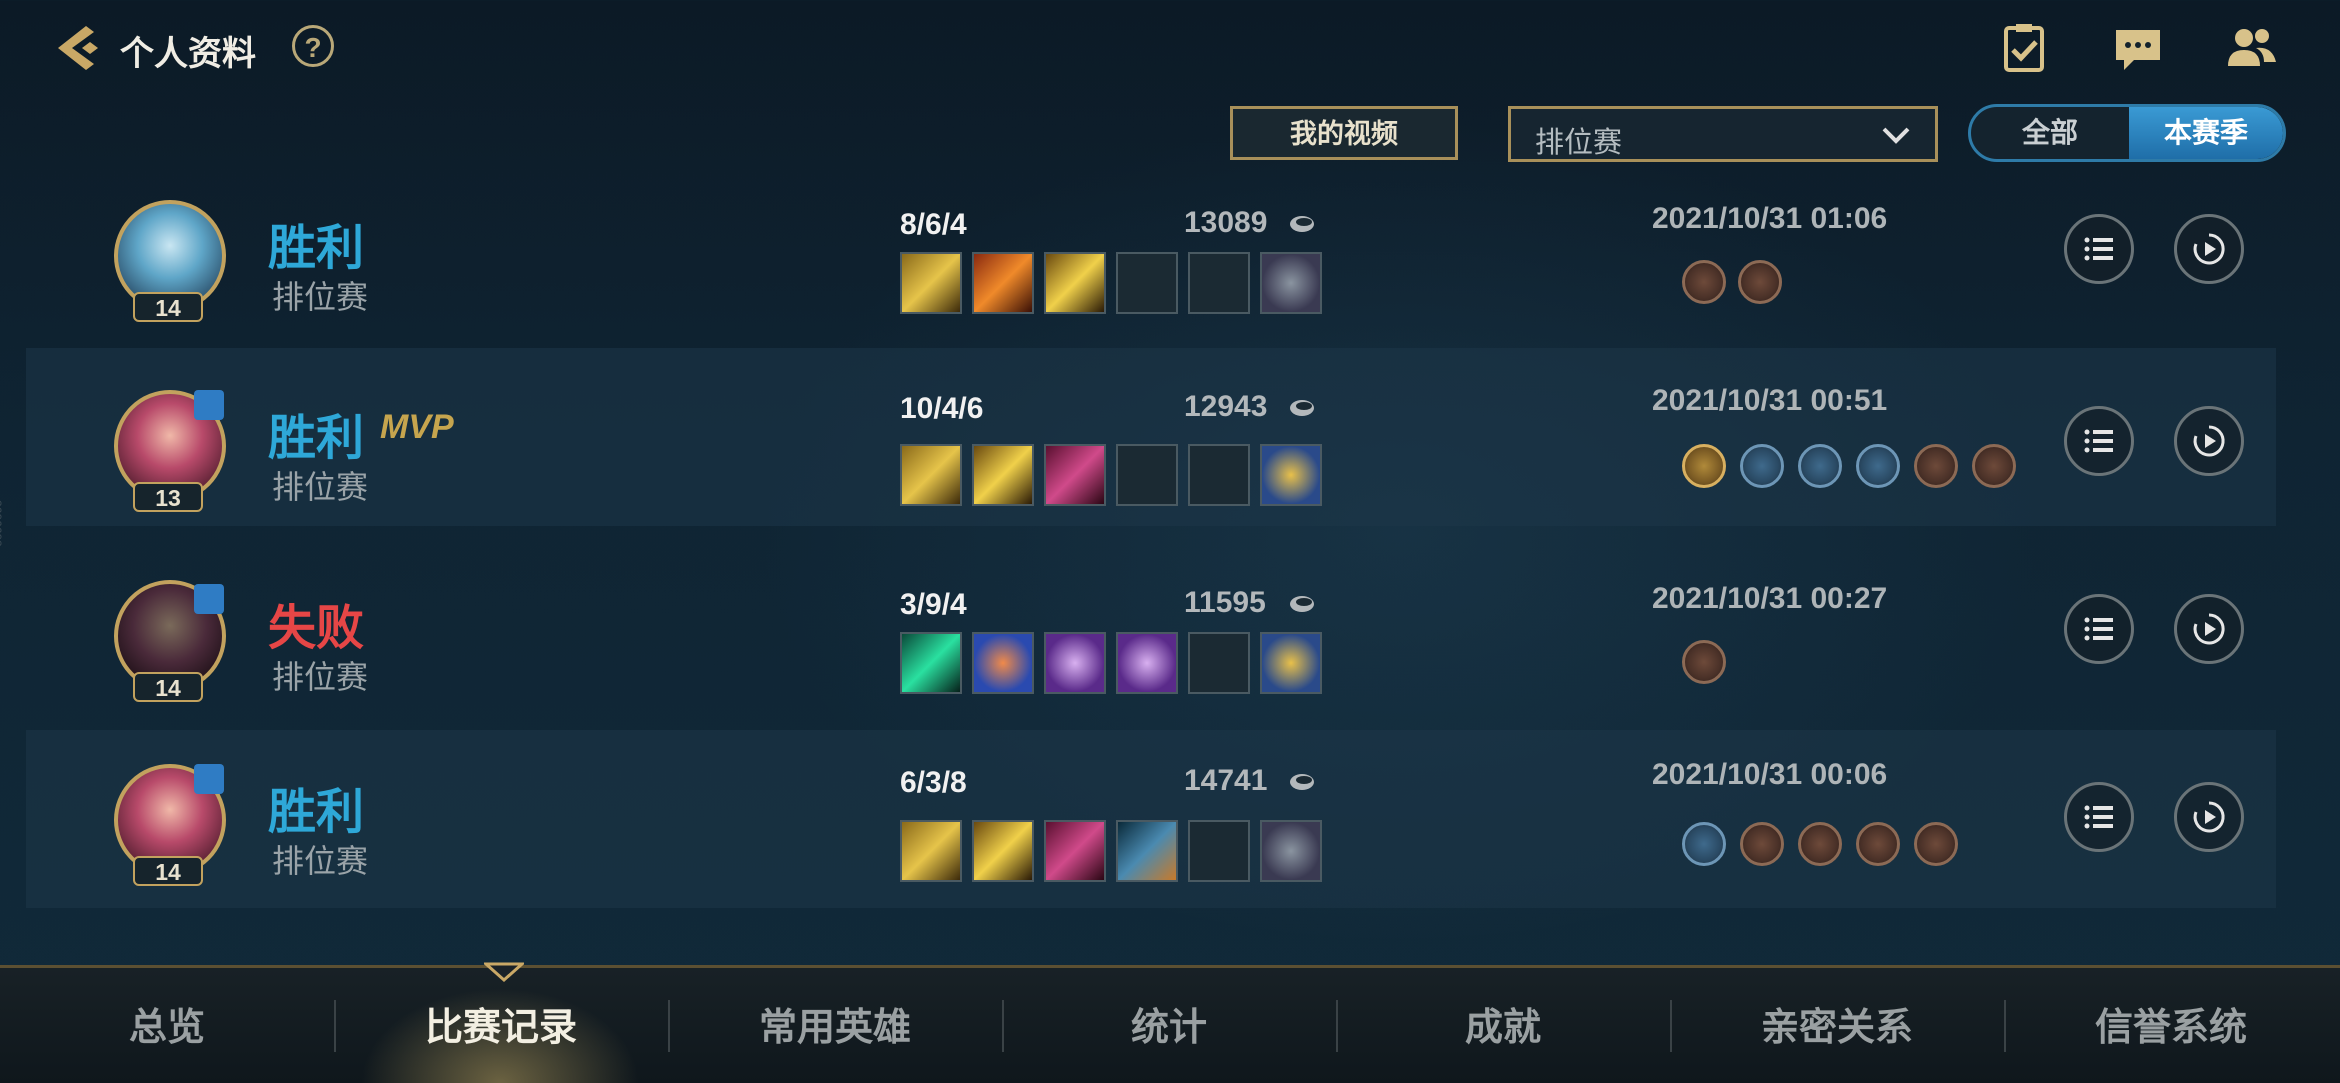 The height and width of the screenshot is (1083, 2340). Describe the element at coordinates (1225, 602) in the screenshot. I see `gold-amount: 11595` at that location.